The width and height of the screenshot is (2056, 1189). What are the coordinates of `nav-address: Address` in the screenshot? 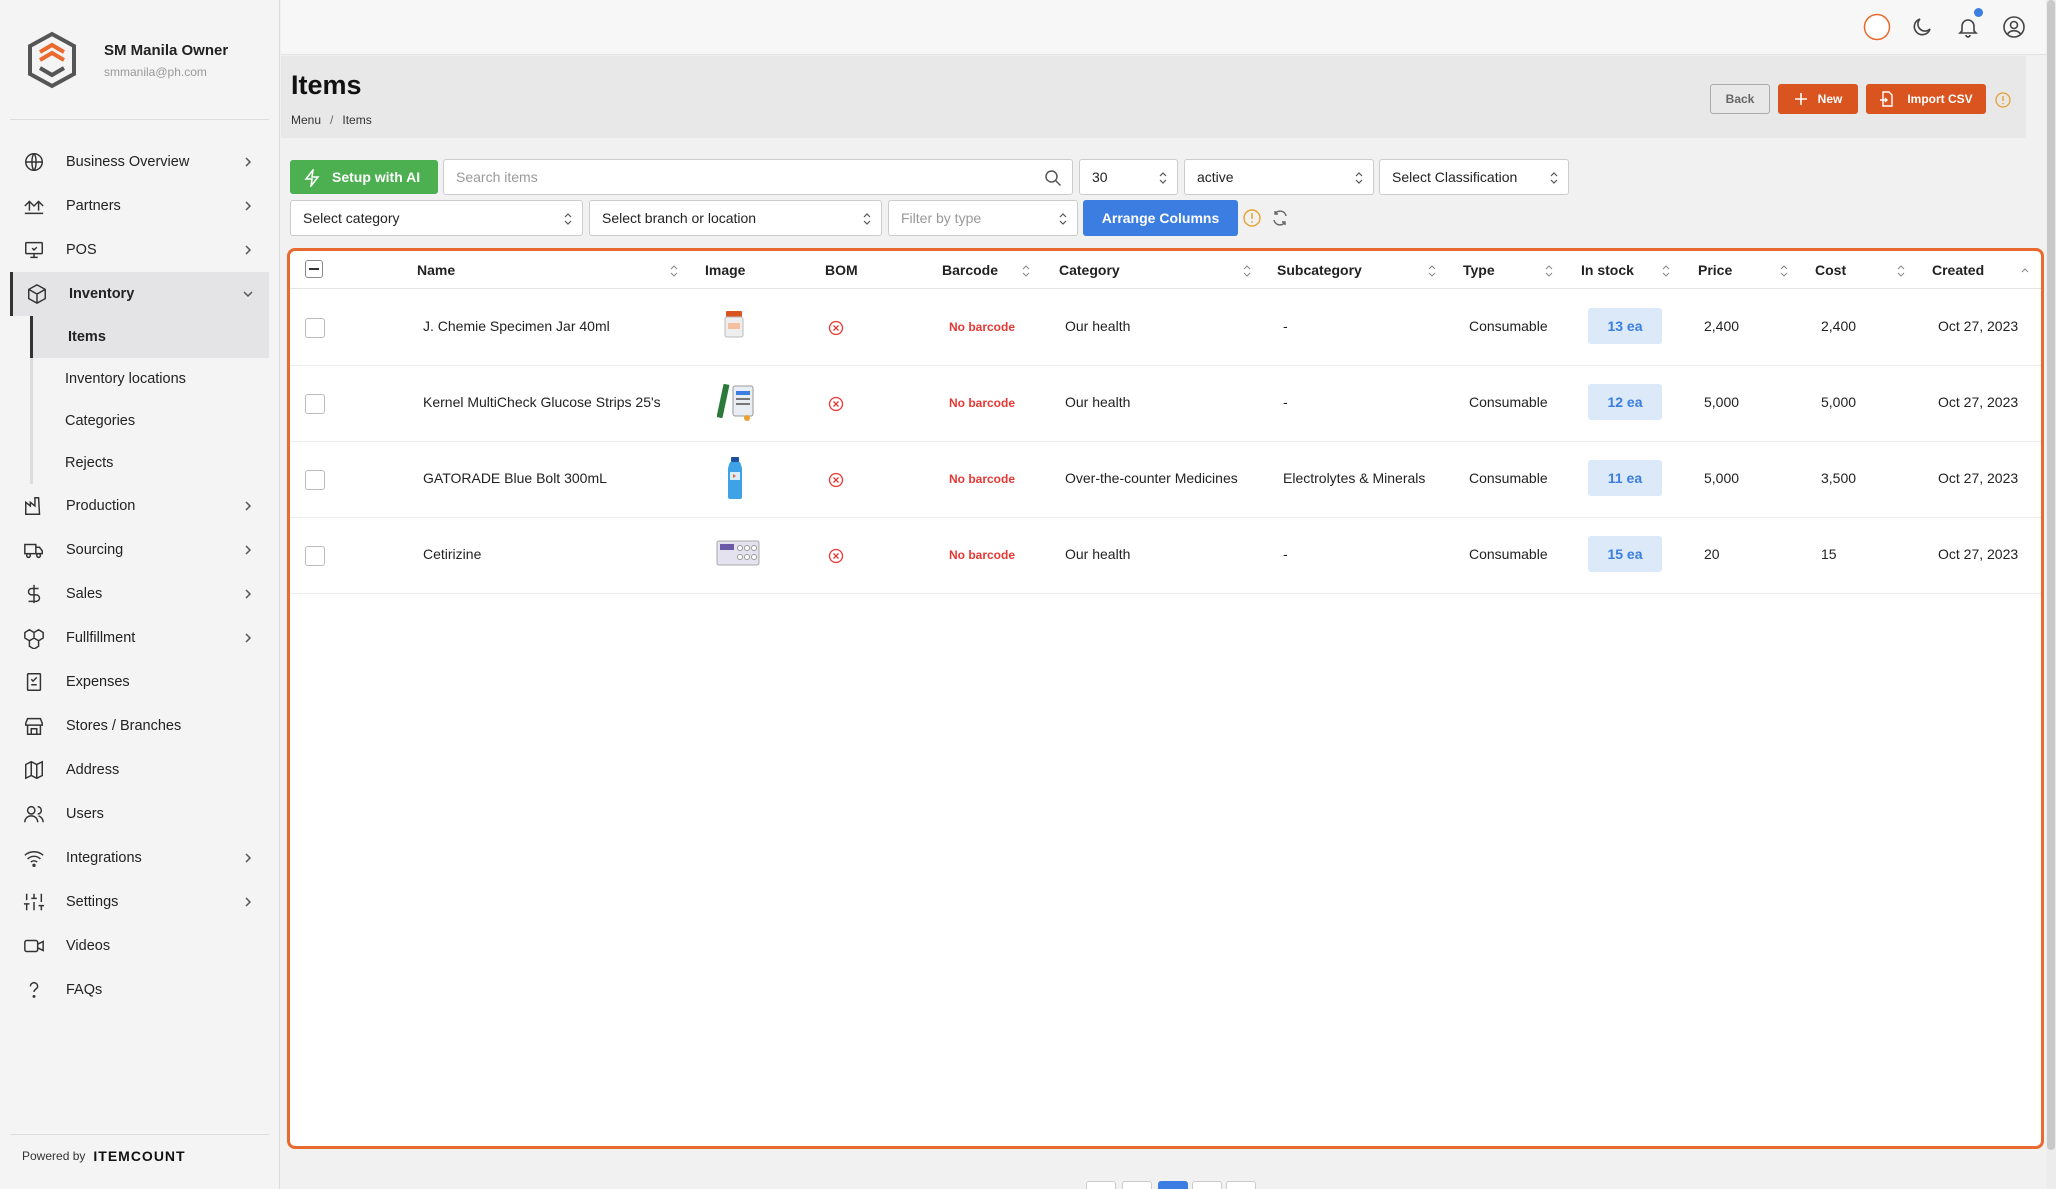 It's located at (139, 770).